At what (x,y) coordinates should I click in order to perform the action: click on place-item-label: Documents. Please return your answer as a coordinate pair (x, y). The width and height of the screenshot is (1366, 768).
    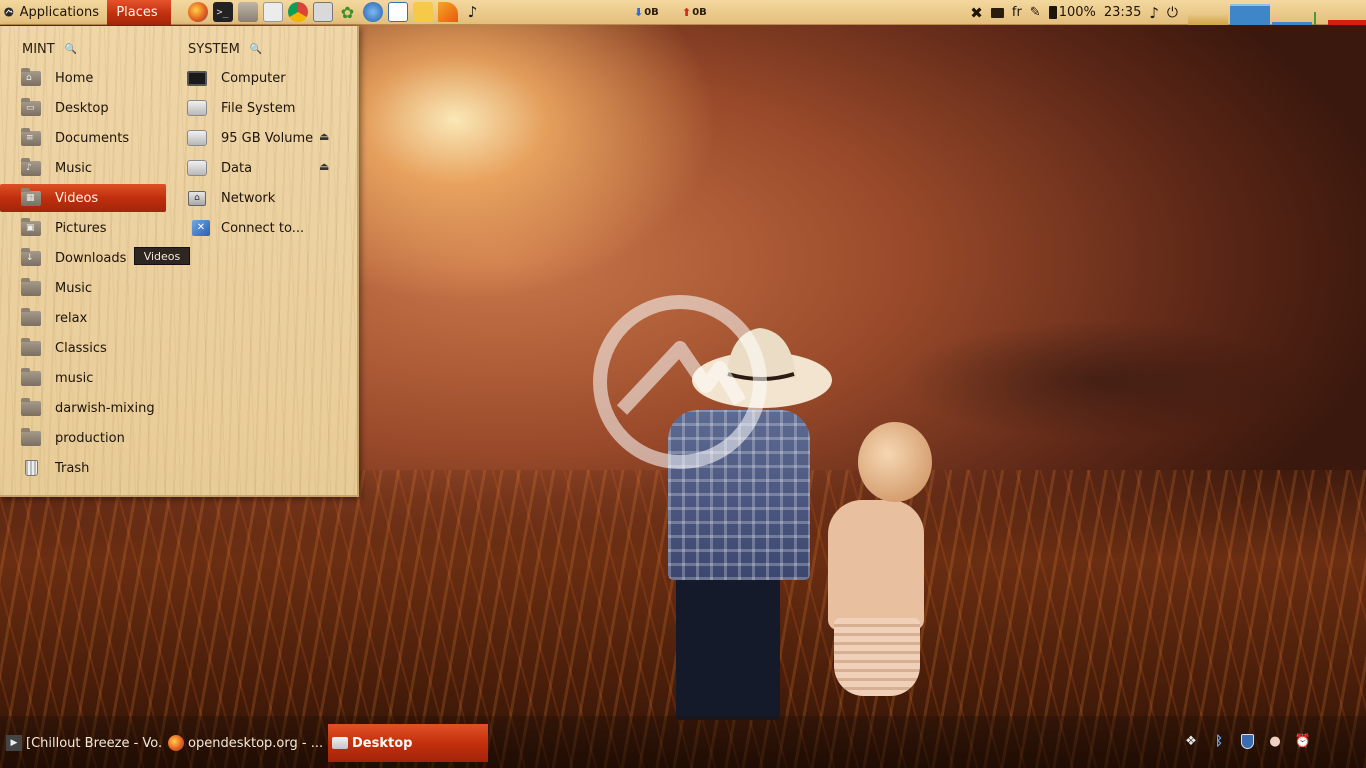
    Looking at the image, I should click on (92, 138).